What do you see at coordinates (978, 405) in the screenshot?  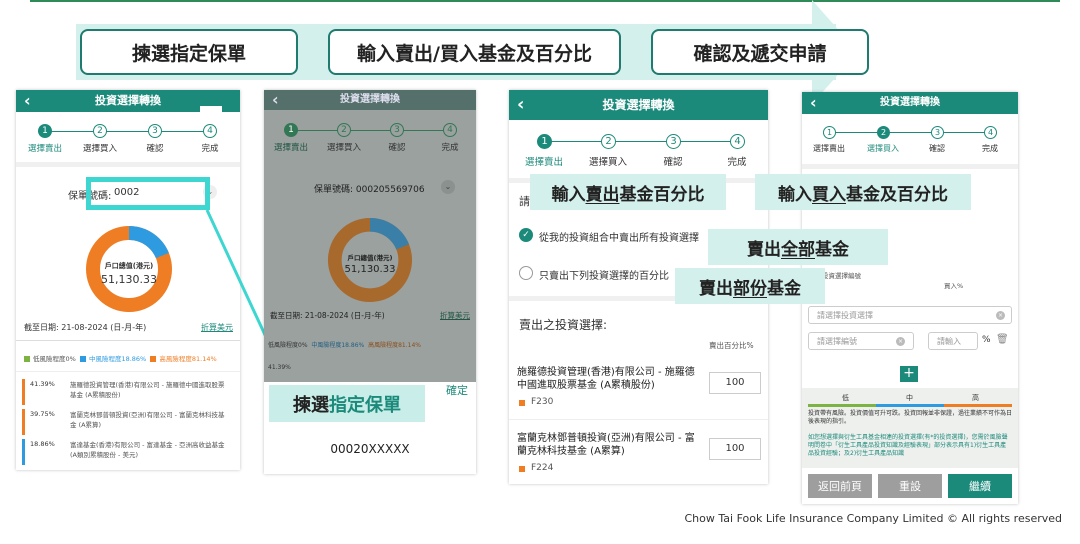 I see `risk-bar-high` at bounding box center [978, 405].